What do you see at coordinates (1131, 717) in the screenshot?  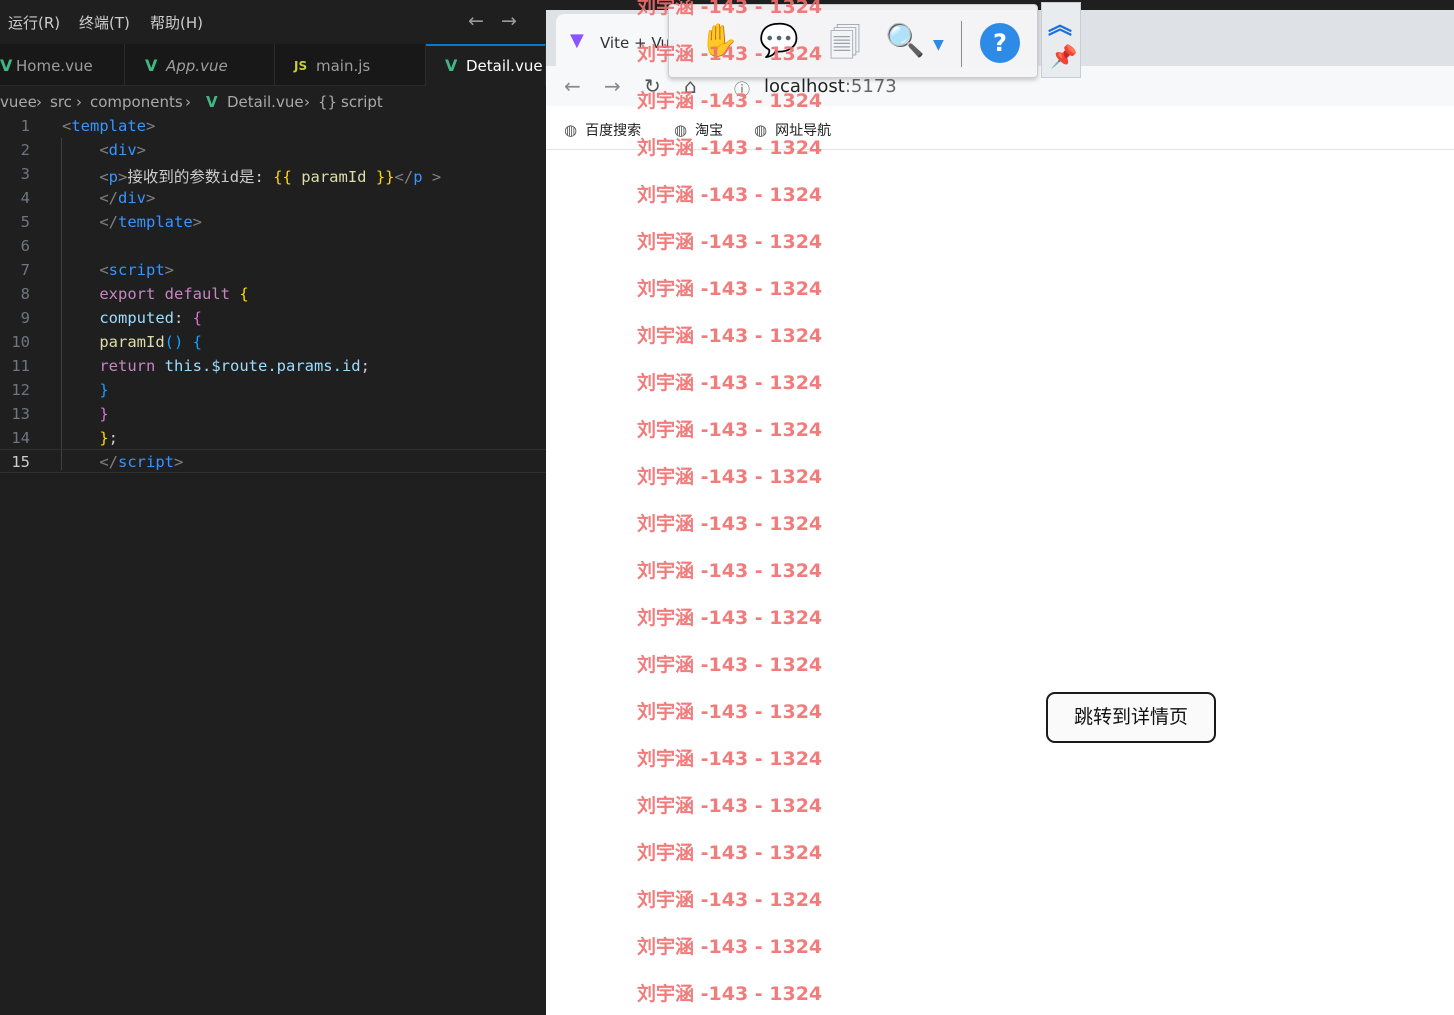 I see `jump-to-detail-button: 跳转到详情页` at bounding box center [1131, 717].